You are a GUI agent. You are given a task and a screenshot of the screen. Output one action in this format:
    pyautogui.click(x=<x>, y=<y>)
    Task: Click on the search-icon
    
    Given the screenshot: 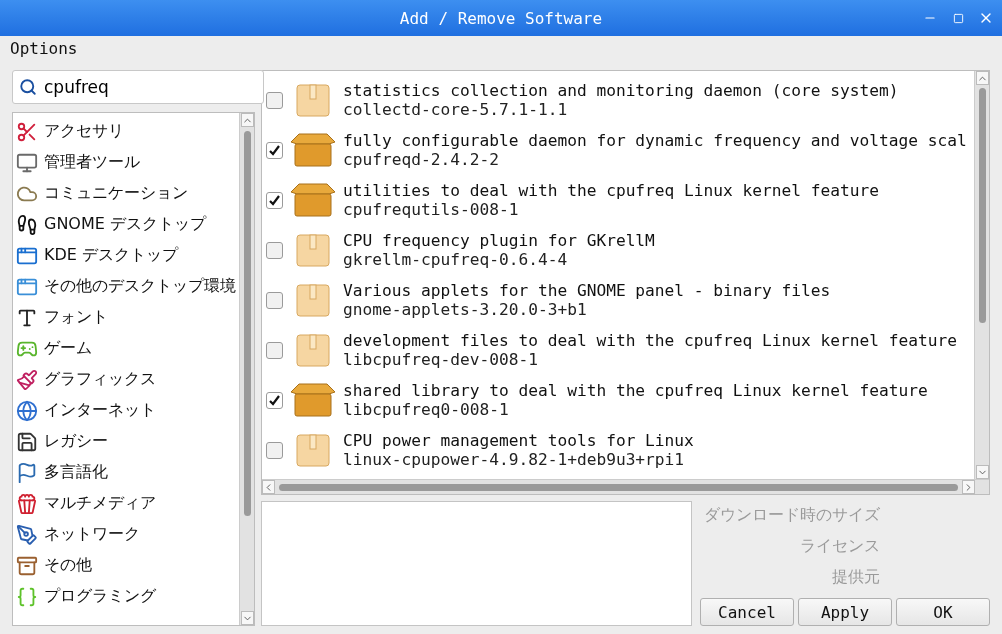 What is the action you would take?
    pyautogui.click(x=28, y=87)
    